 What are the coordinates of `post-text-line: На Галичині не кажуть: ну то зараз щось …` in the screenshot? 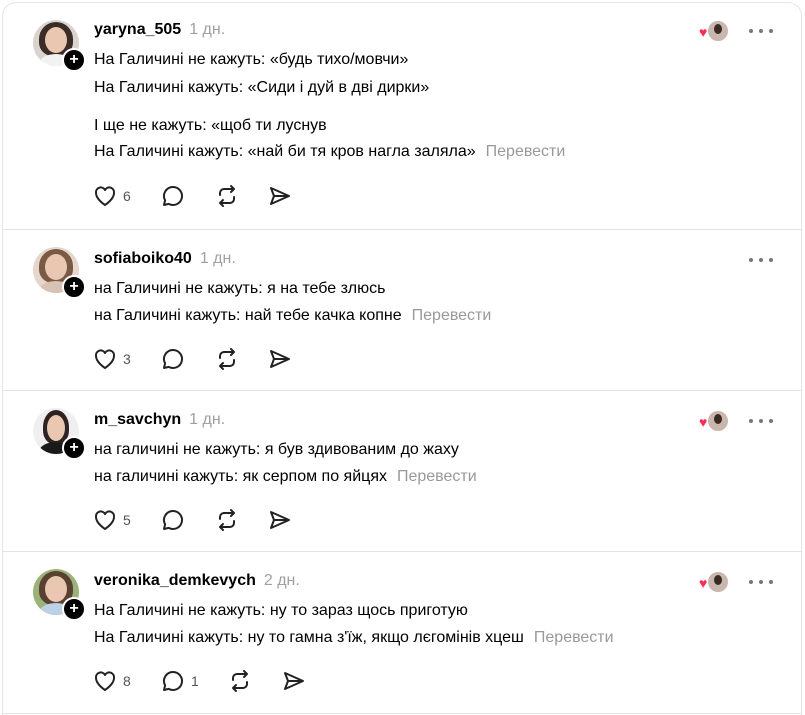 It's located at (281, 610).